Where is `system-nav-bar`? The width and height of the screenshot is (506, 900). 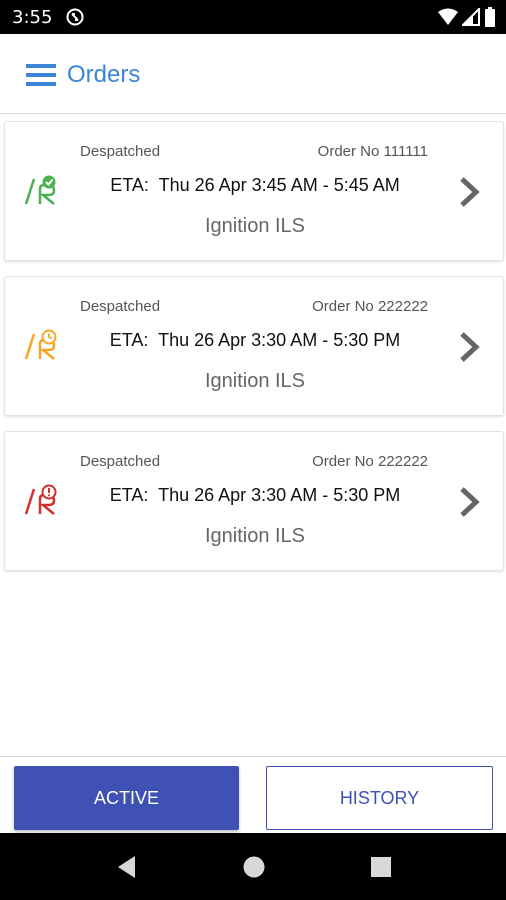
system-nav-bar is located at coordinates (253, 866).